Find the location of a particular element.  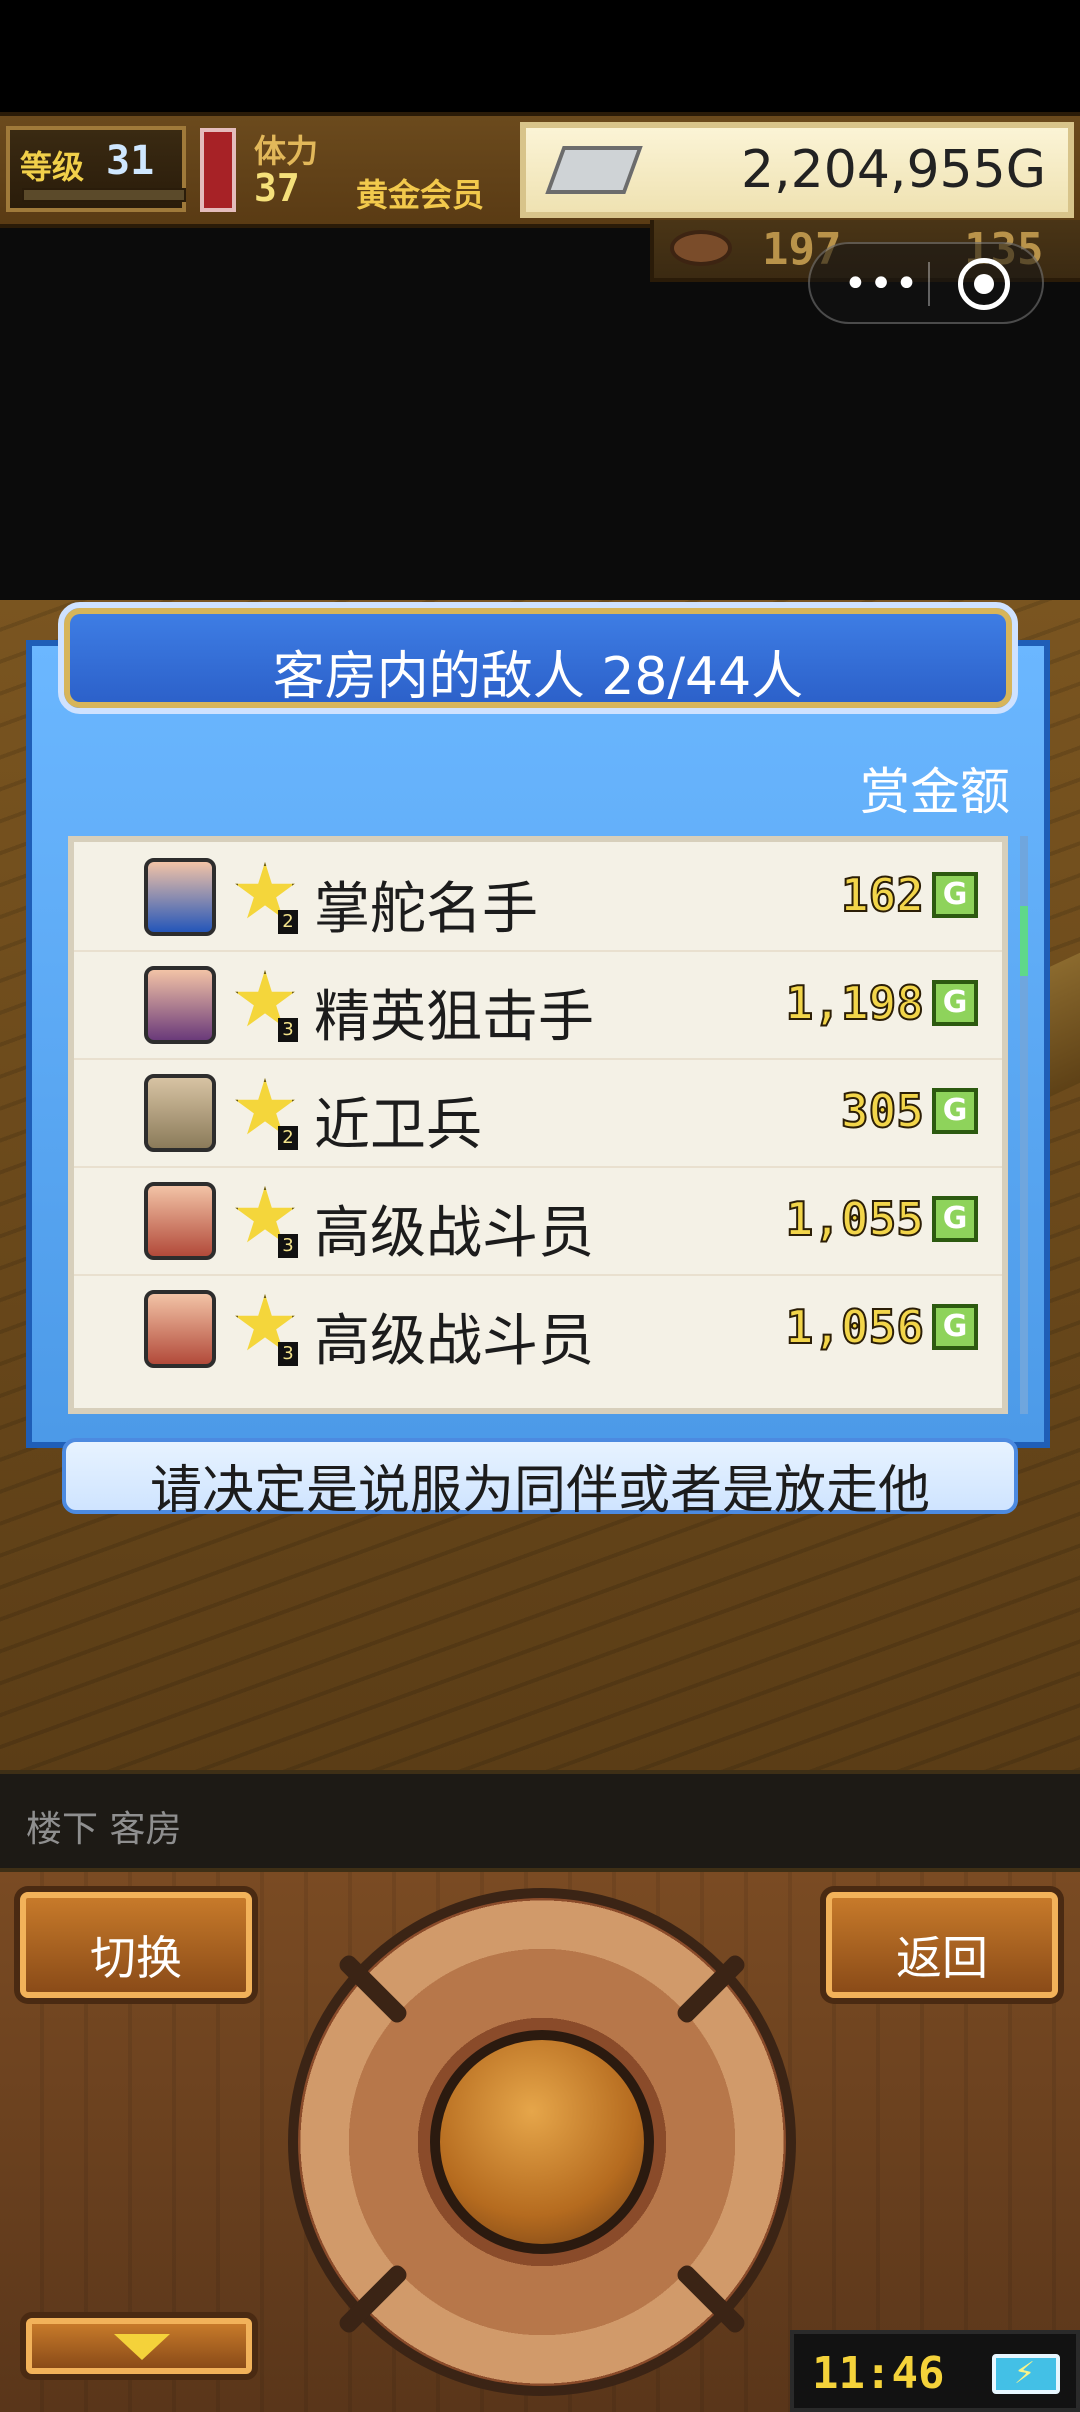

close-miniprogram-icon is located at coordinates (984, 284).